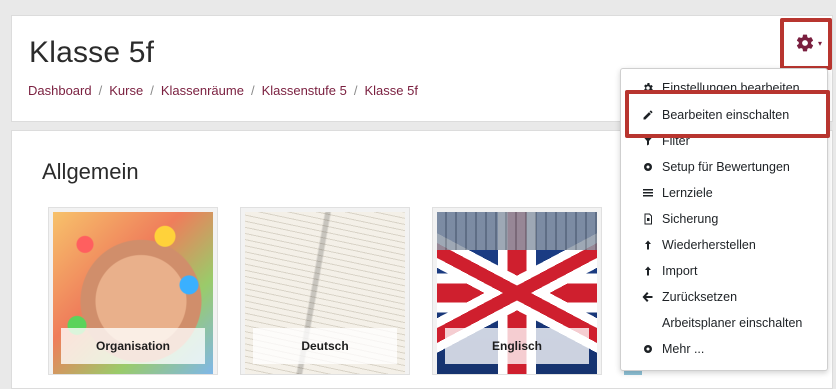  I want to click on file-icon, so click(648, 219).